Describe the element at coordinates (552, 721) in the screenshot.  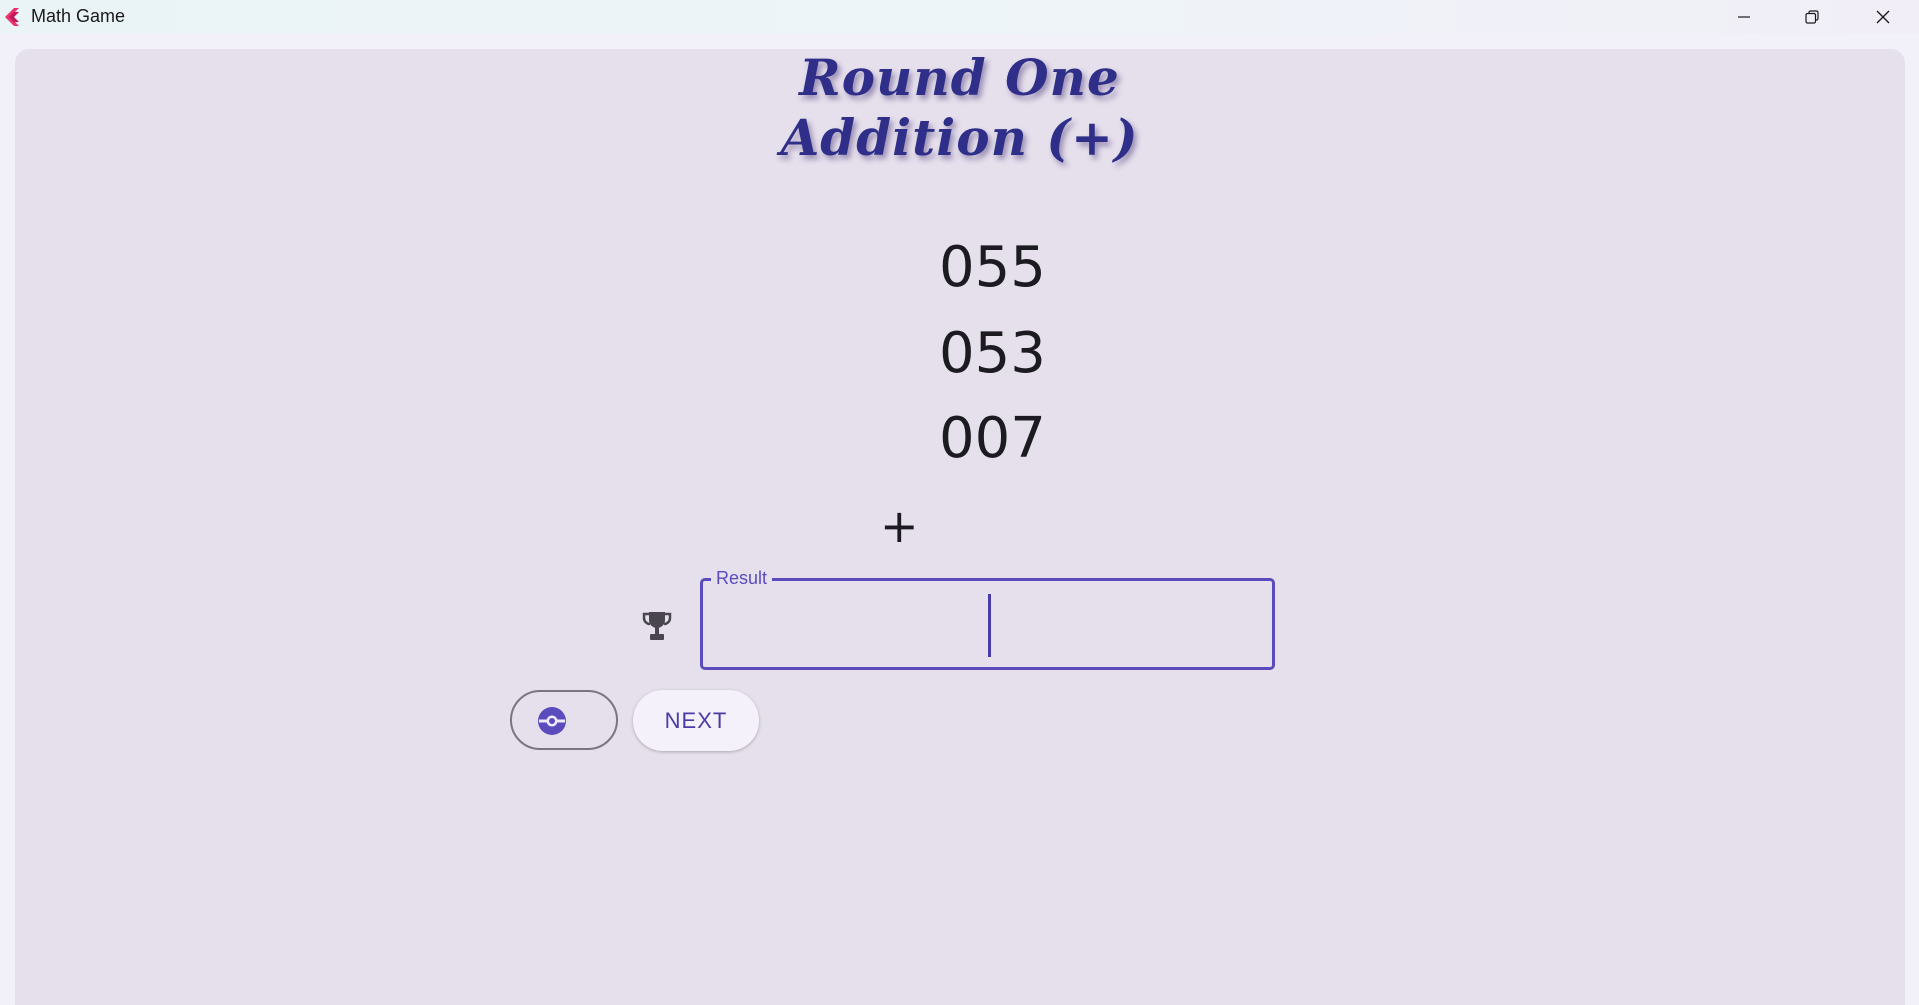
I see `hint-icon` at that location.